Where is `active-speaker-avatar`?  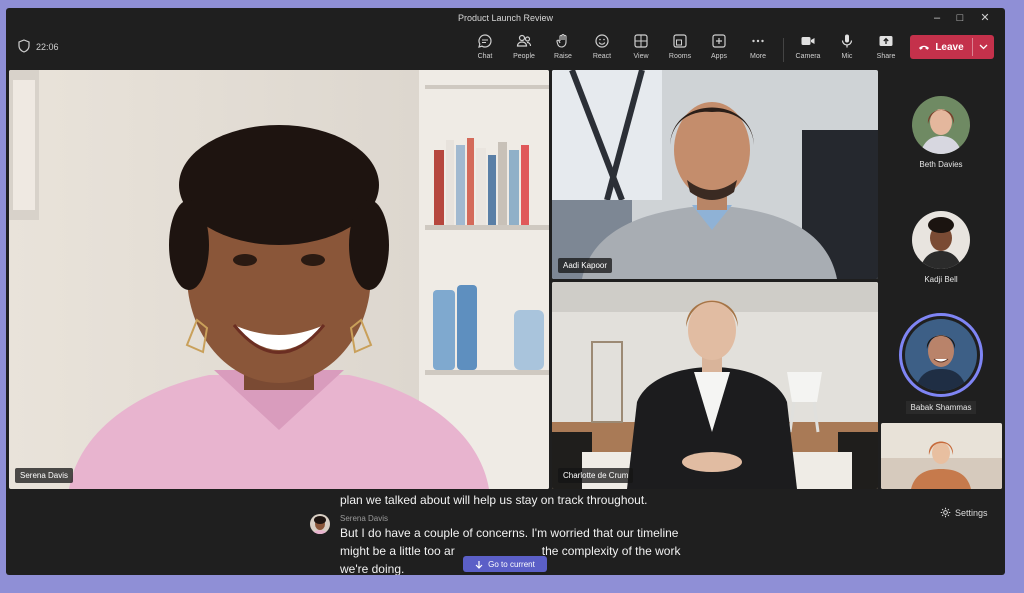
active-speaker-avatar is located at coordinates (941, 355).